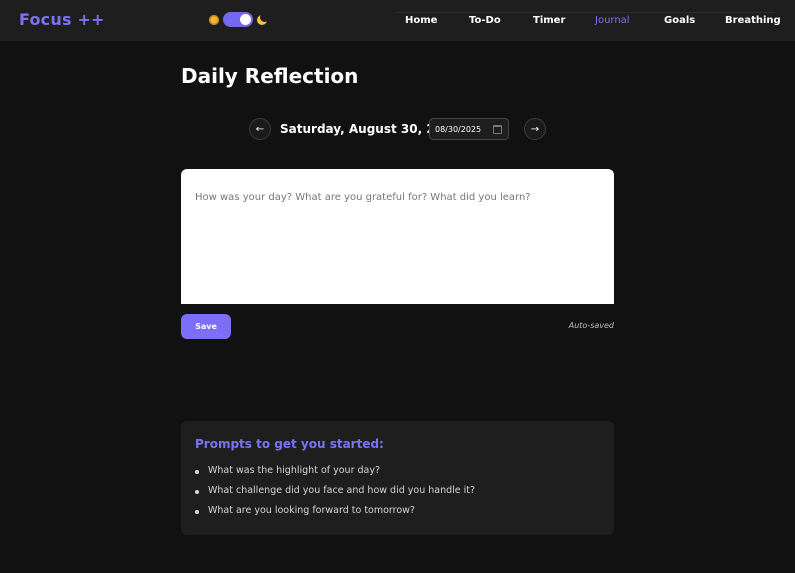  Describe the element at coordinates (591, 325) in the screenshot. I see `autosave-status: Auto-saved` at that location.